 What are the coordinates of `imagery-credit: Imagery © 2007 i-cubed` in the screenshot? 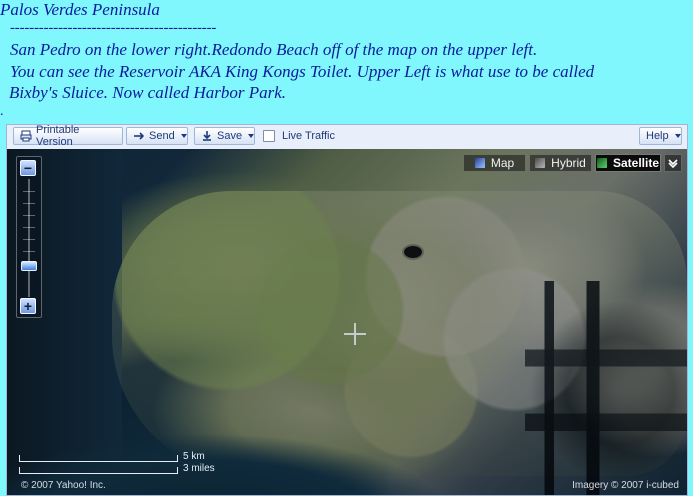 It's located at (625, 485).